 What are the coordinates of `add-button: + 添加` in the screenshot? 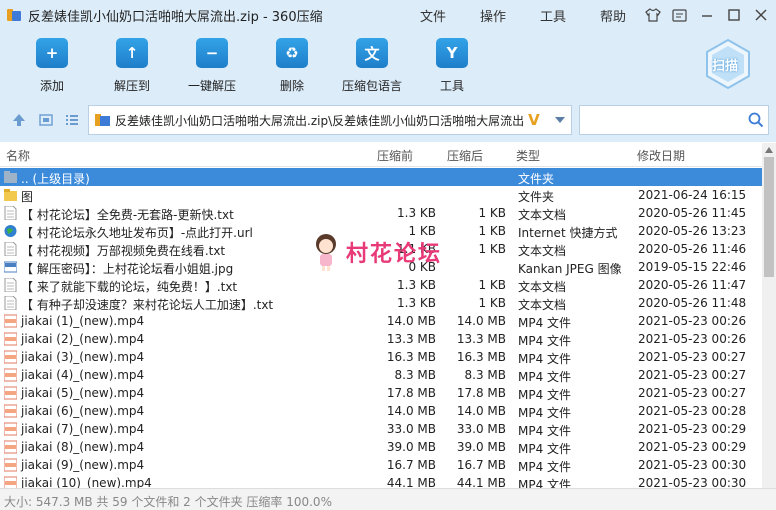 It's located at (52, 66).